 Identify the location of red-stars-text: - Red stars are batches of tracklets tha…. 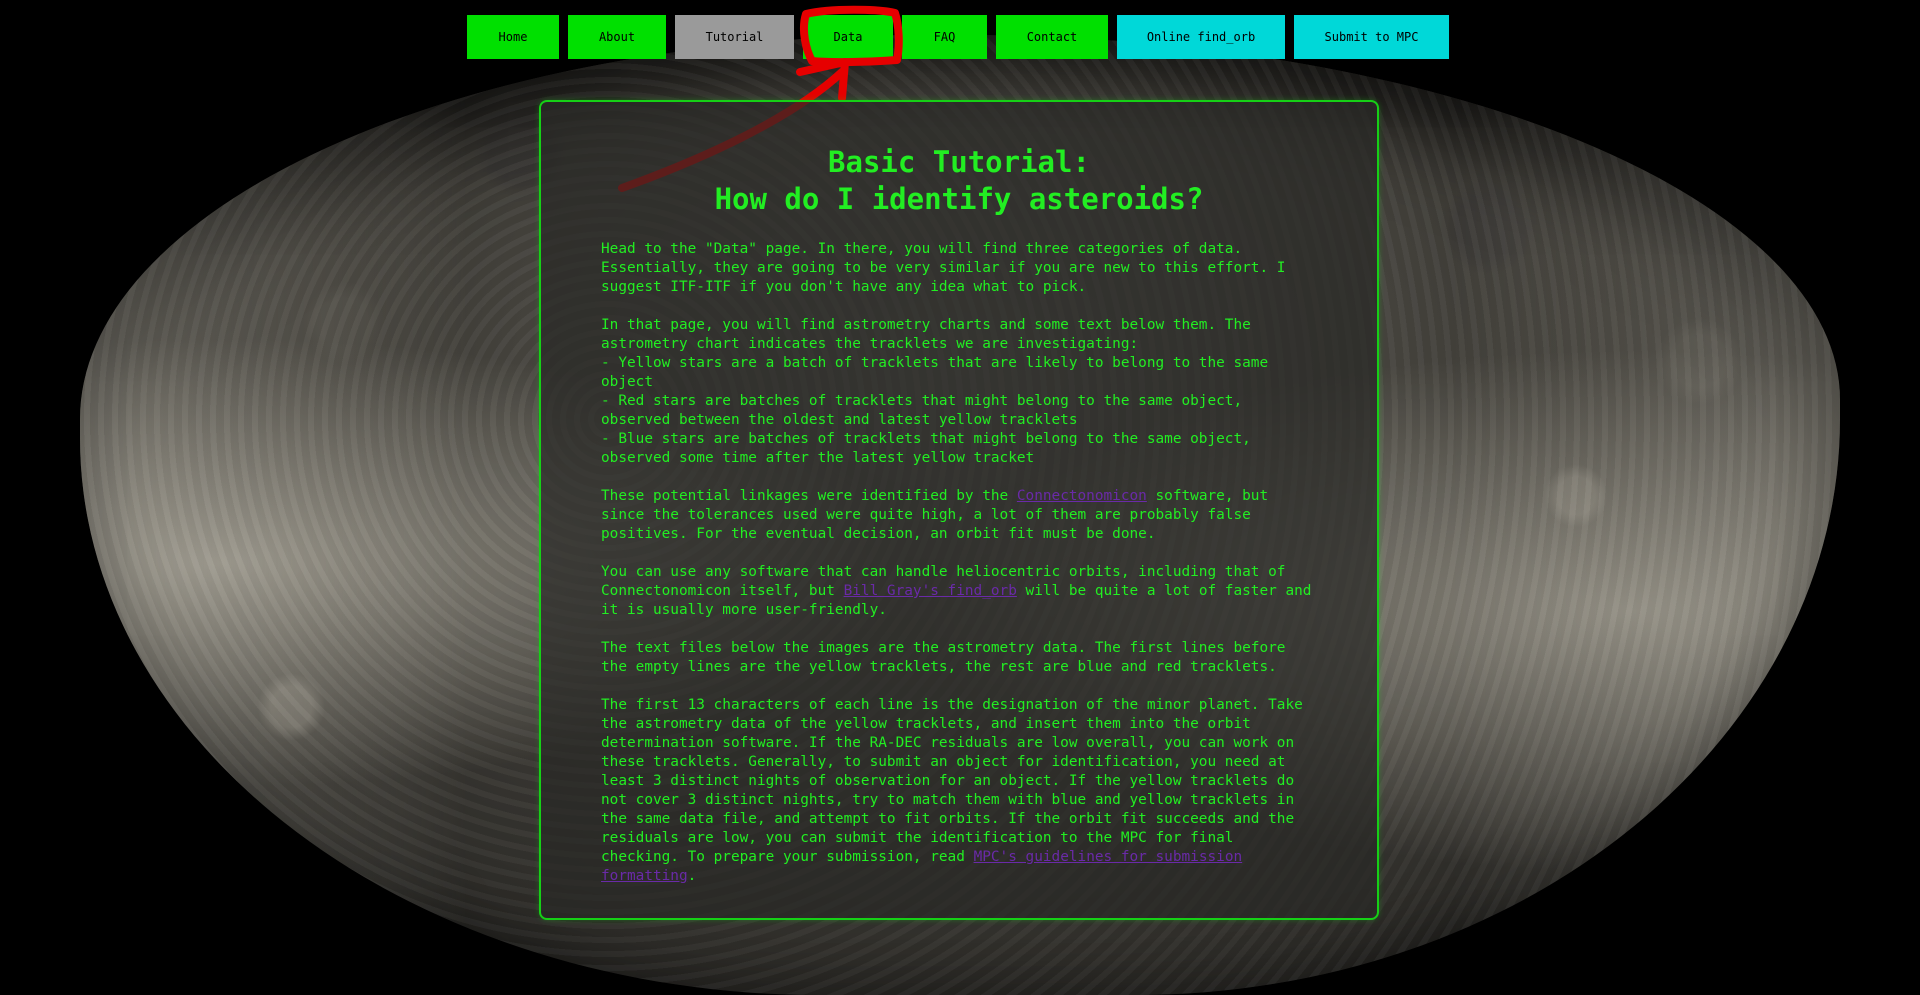
(922, 410).